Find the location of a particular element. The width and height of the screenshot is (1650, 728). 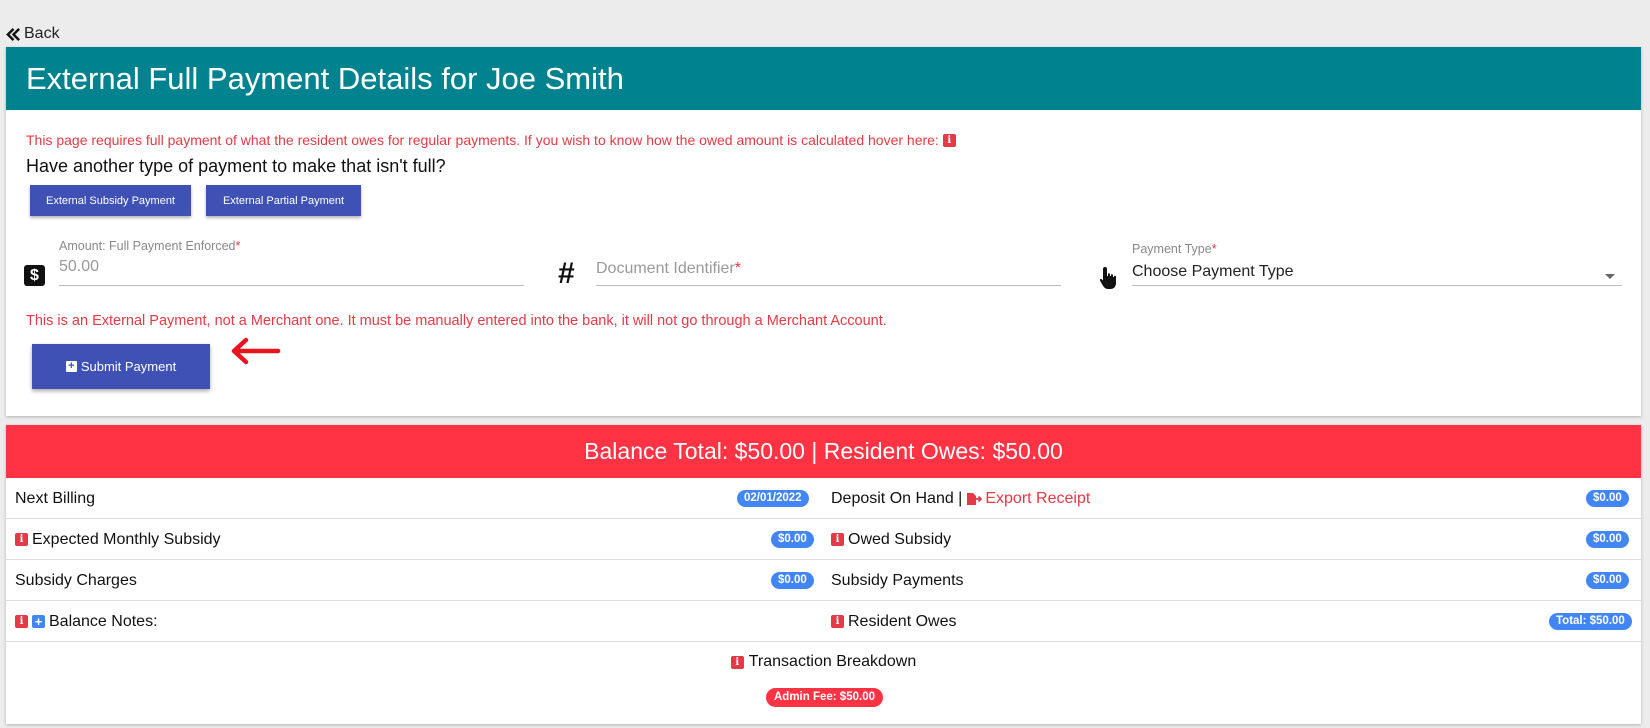

export-receipt-link: Export Receipt is located at coordinates (1028, 499).